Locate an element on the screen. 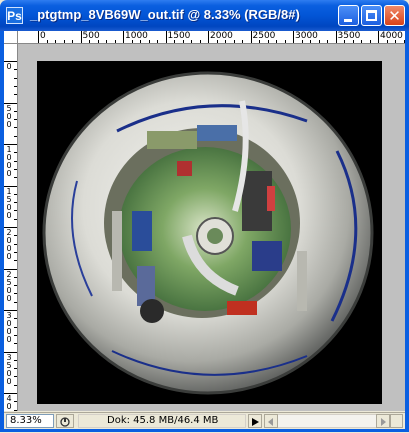 The image size is (409, 433). maximize-icon is located at coordinates (371, 15).